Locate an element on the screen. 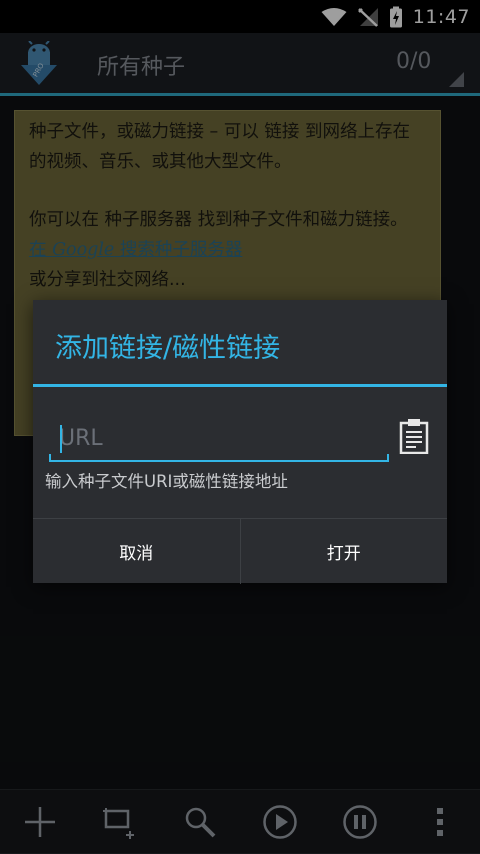 This screenshot has width=480, height=854. play-icon is located at coordinates (280, 822).